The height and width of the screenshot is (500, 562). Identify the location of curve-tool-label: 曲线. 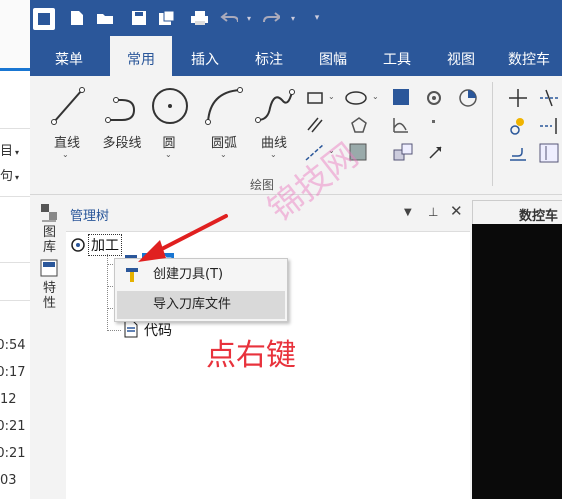
(274, 141).